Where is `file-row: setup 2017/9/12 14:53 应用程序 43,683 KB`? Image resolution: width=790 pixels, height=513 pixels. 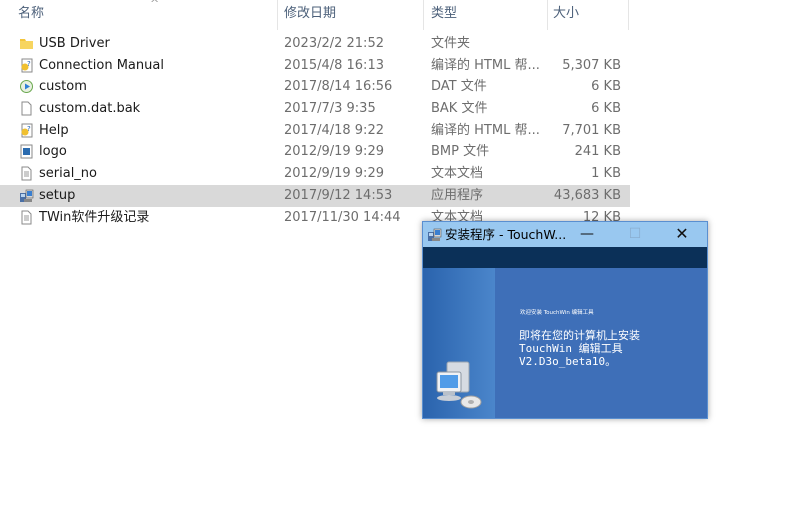 file-row: setup 2017/9/12 14:53 应用程序 43,683 KB is located at coordinates (315, 195).